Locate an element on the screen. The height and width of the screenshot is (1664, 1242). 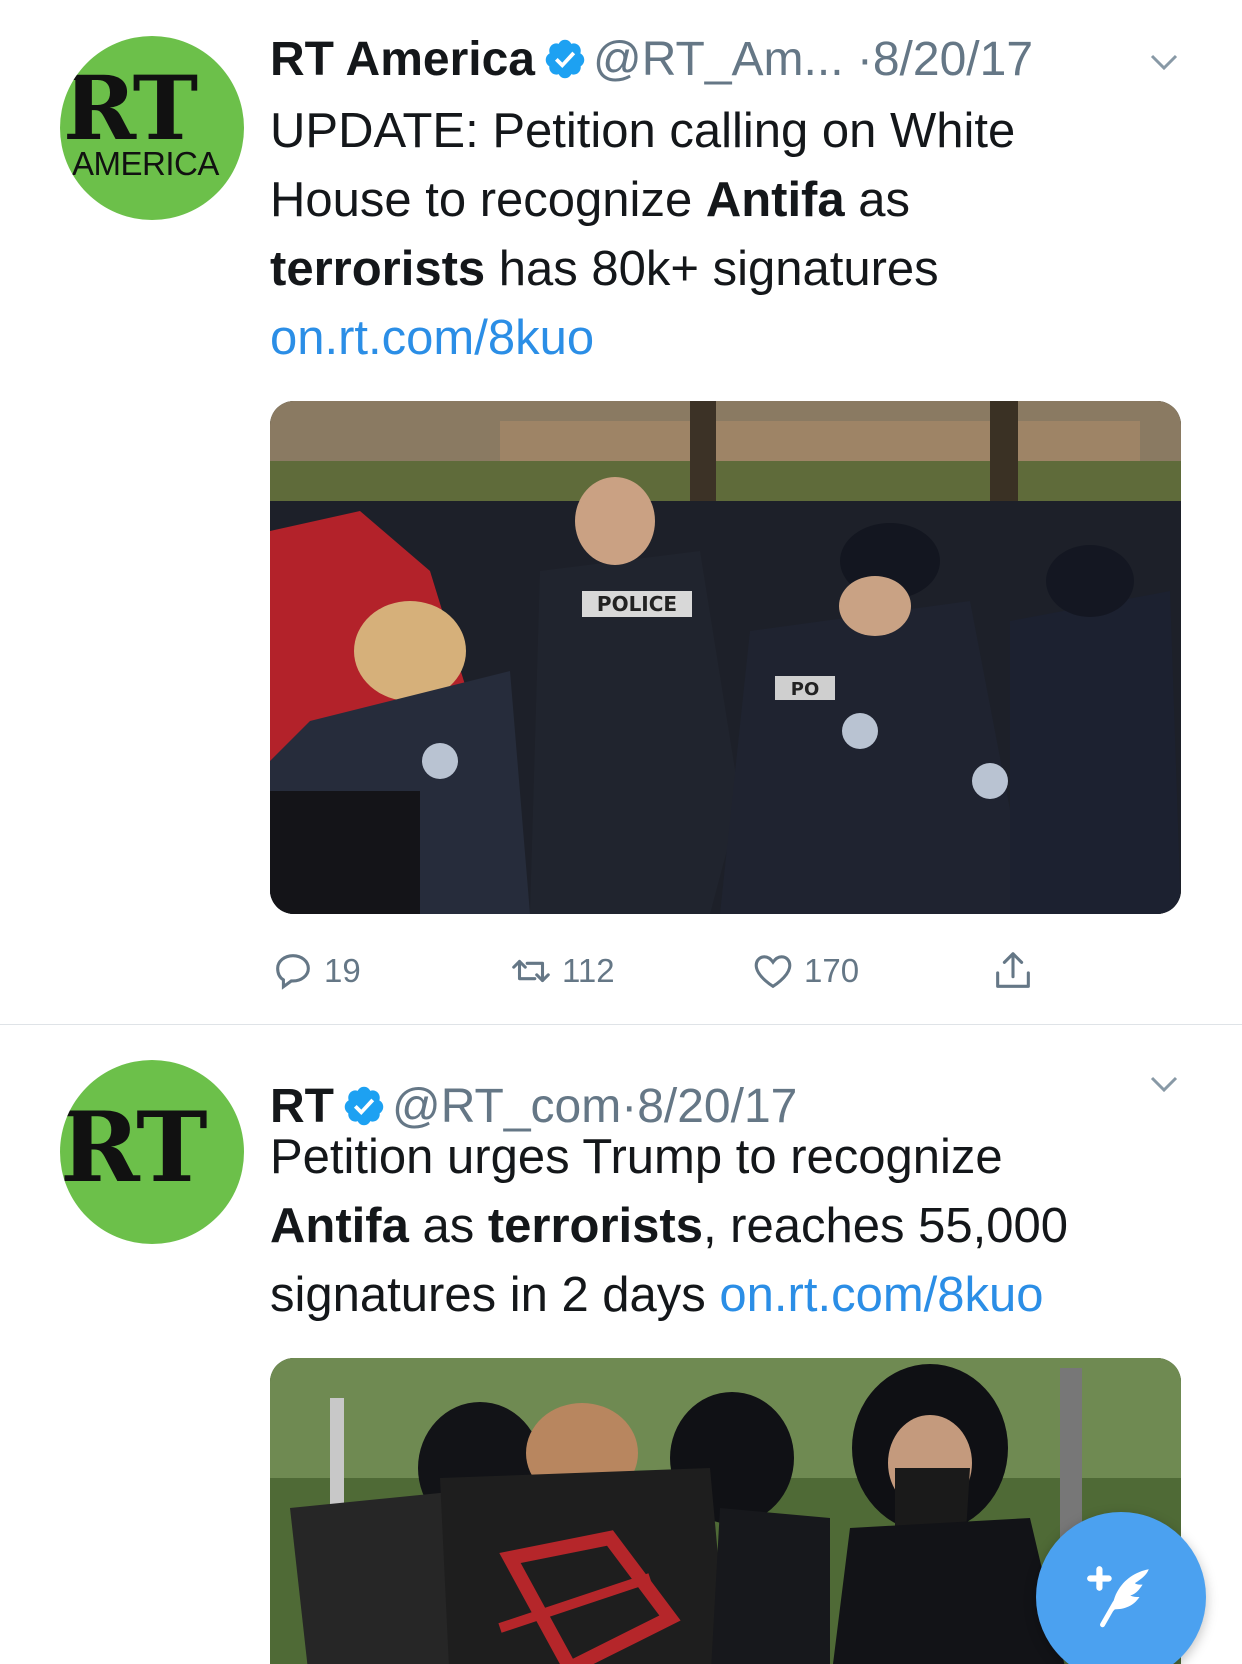
compose-feather-icon is located at coordinates (1118, 1597).